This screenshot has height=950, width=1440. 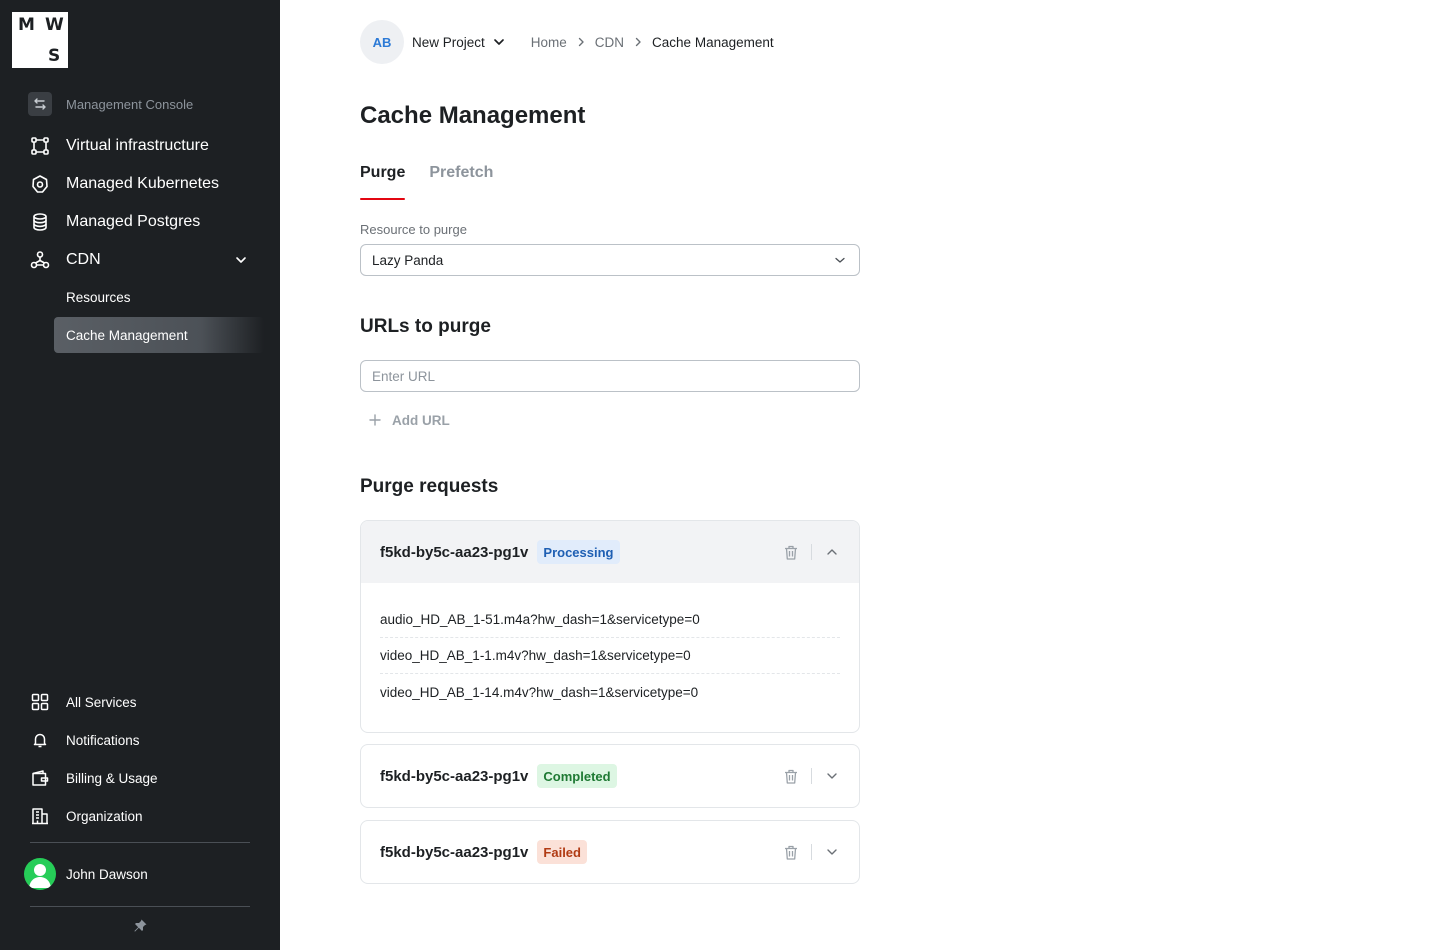 I want to click on sidebar-item-organization: Organization, so click(x=85, y=816).